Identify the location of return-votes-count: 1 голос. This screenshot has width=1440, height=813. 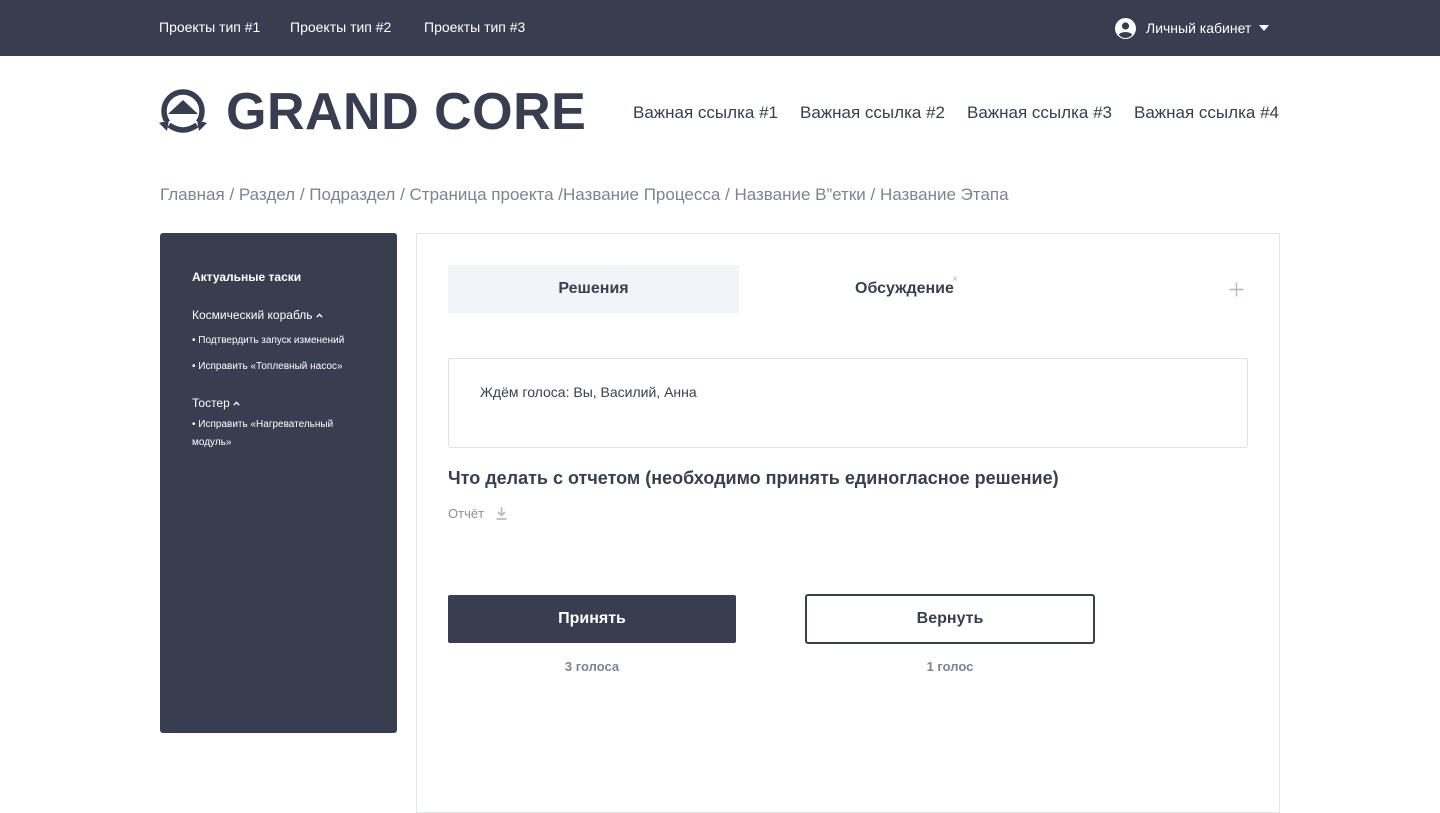
(950, 666).